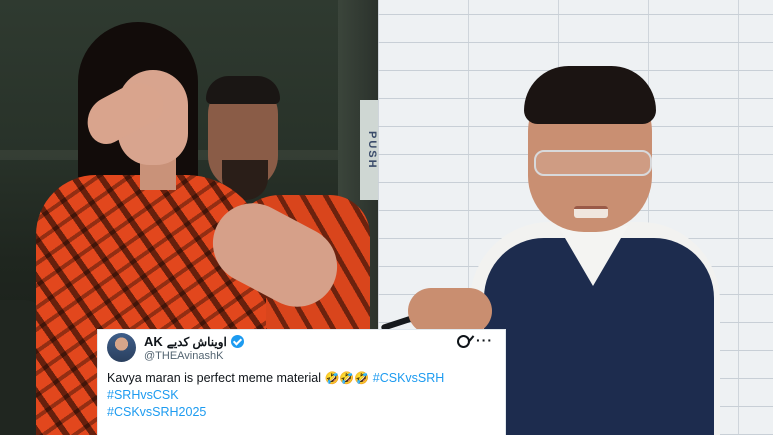  What do you see at coordinates (591, 212) in the screenshot?
I see `man-mouth` at bounding box center [591, 212].